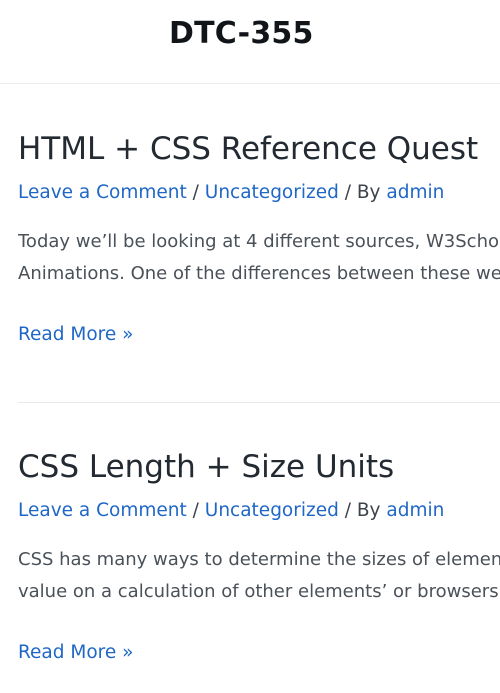  I want to click on site-title: DTC-355, so click(241, 33).